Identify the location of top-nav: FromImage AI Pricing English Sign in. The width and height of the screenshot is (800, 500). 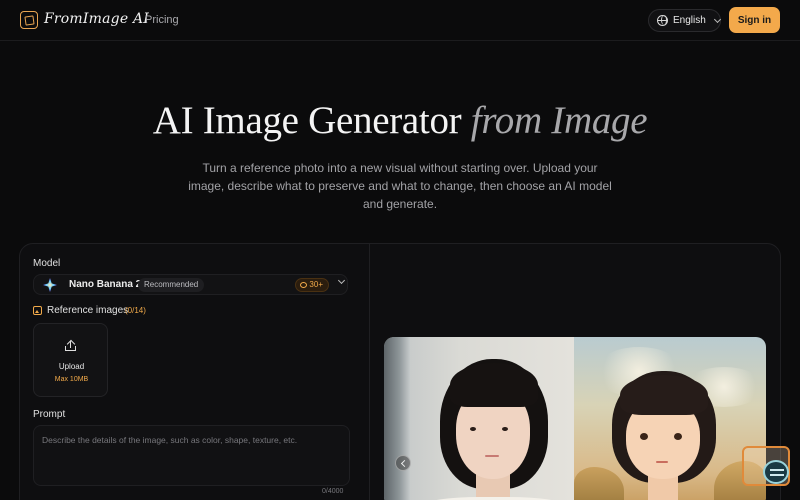
(400, 20).